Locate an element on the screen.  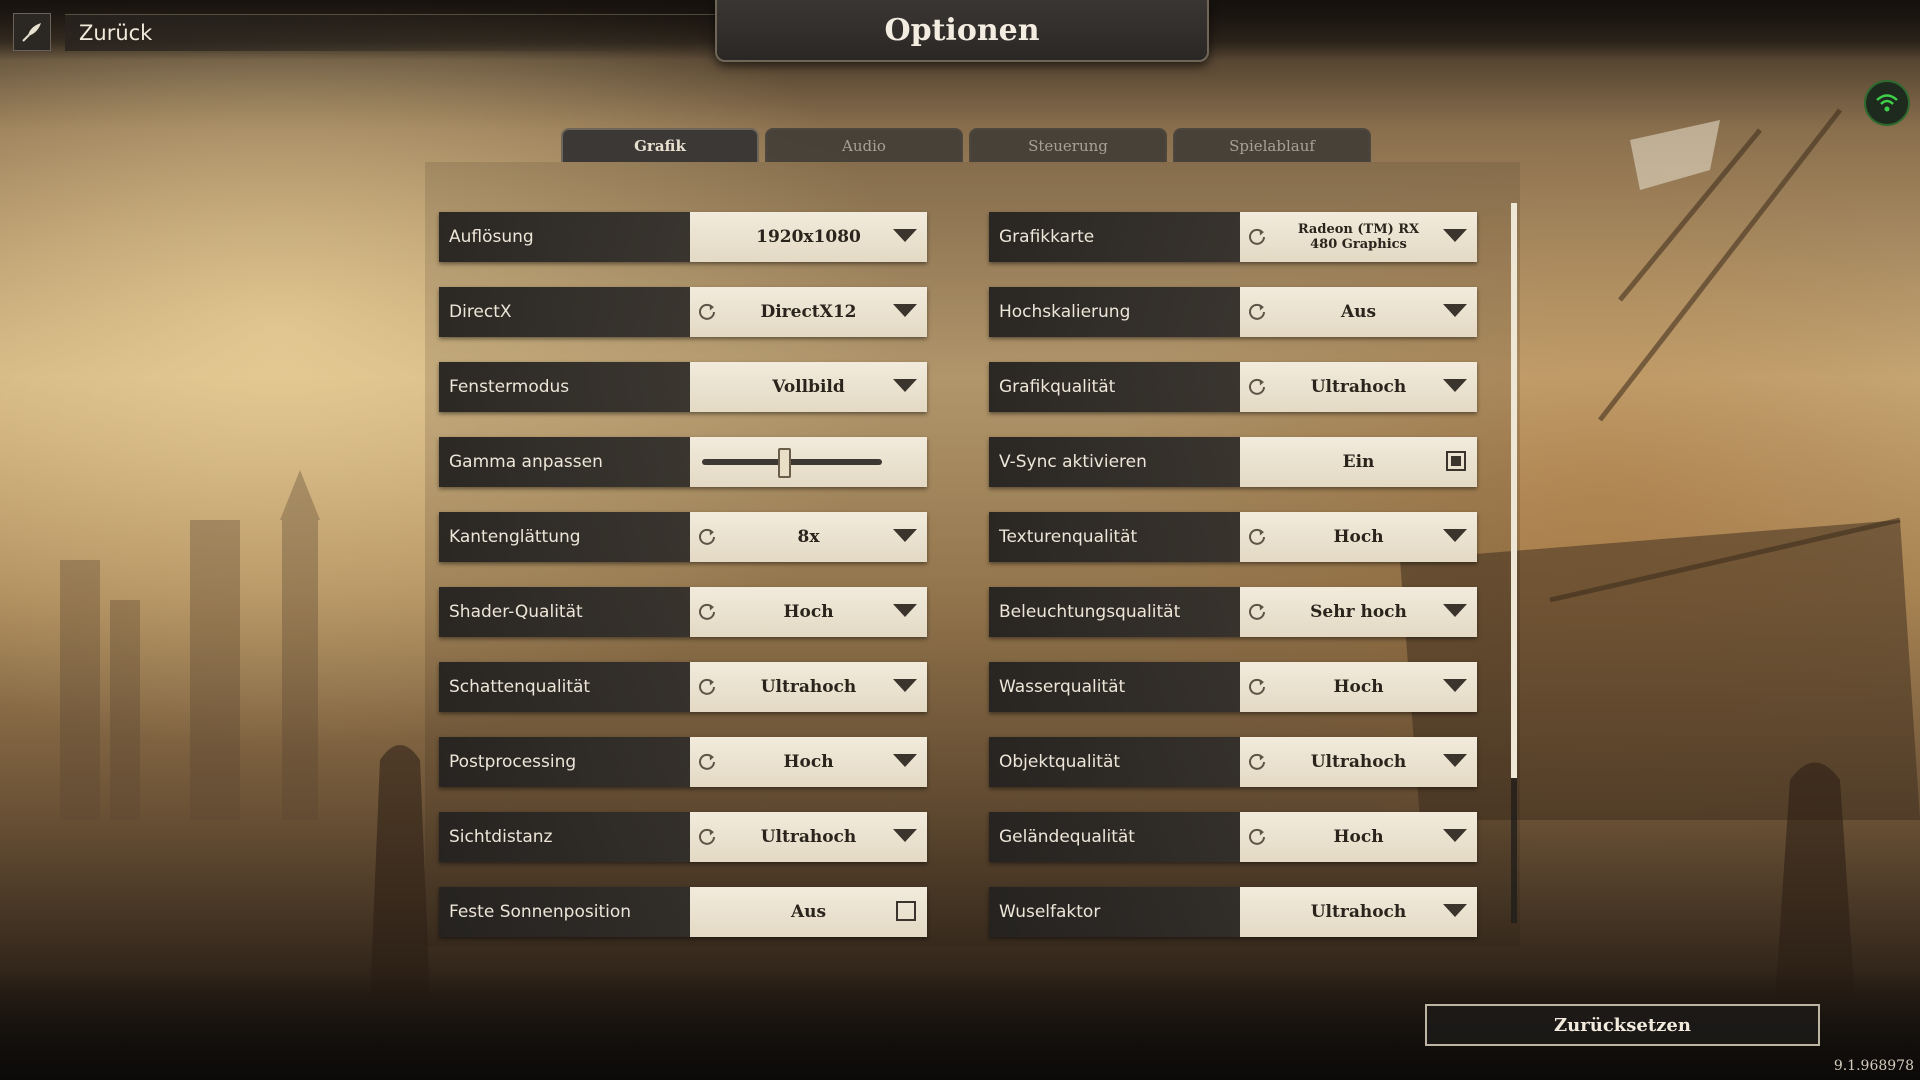
setting-row-feste-sonnenposition: Feste Sonnenposition Aus is located at coordinates (683, 912).